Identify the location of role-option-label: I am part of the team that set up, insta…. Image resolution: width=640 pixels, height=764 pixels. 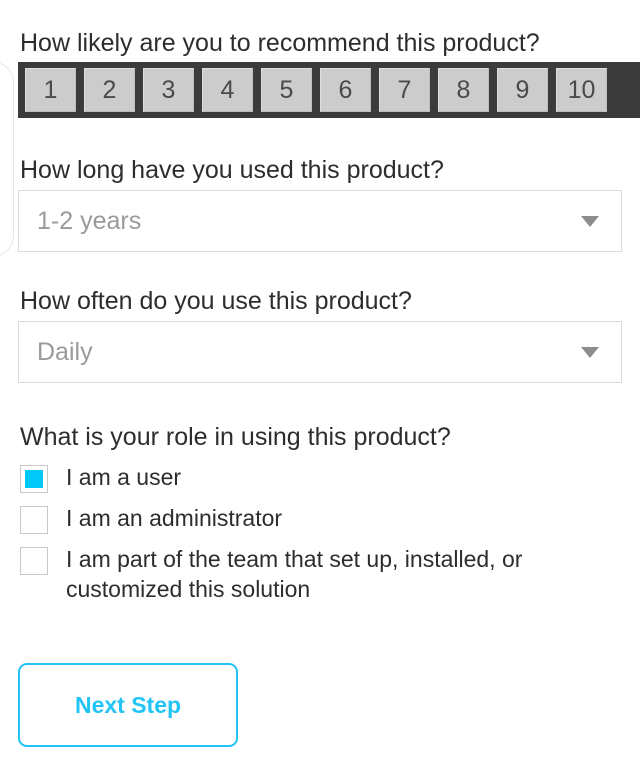
(294, 574).